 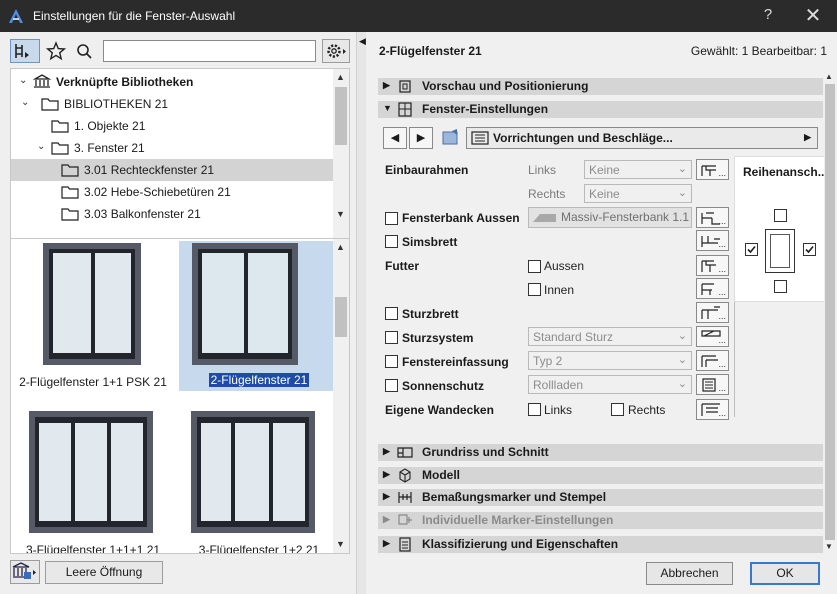 I want to click on sonnenschutz-dropdown: Rollladen ⌄, so click(x=610, y=384).